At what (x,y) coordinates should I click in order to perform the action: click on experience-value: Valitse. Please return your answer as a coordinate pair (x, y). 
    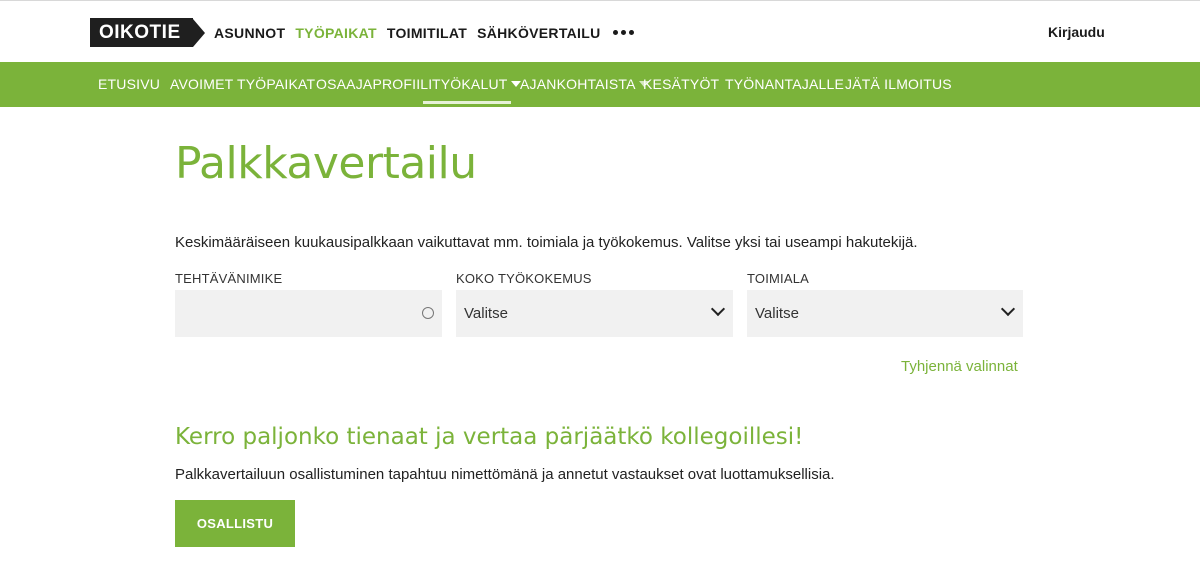
    Looking at the image, I should click on (486, 313).